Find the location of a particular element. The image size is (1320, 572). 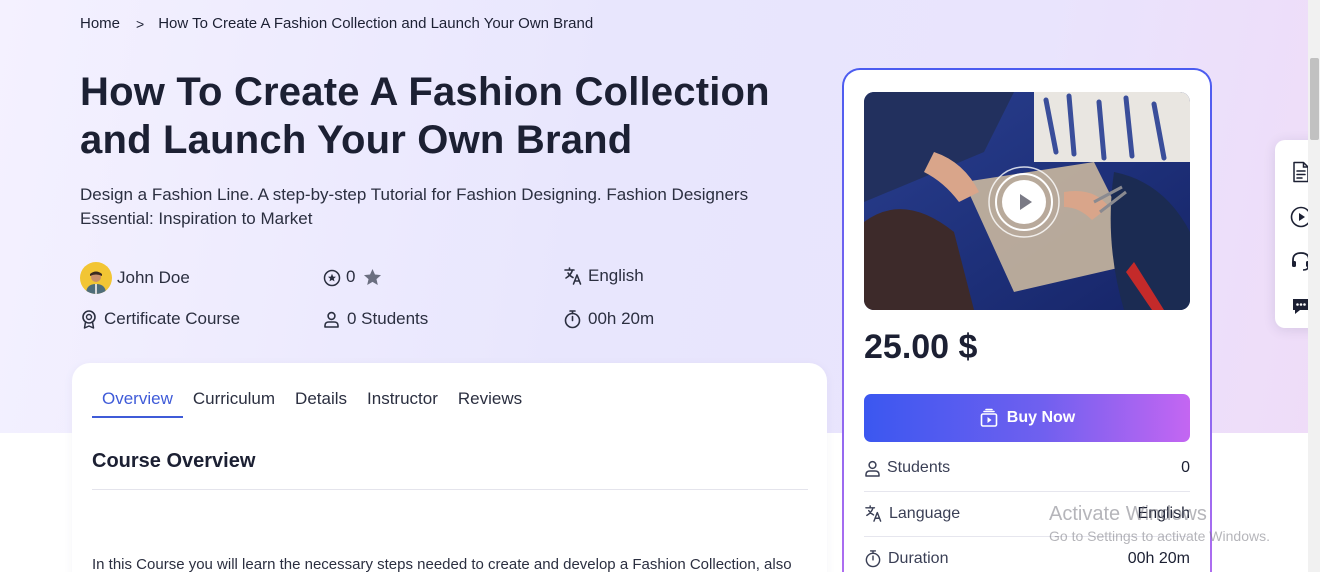

certificate-meta: Certificate Course is located at coordinates (160, 319).